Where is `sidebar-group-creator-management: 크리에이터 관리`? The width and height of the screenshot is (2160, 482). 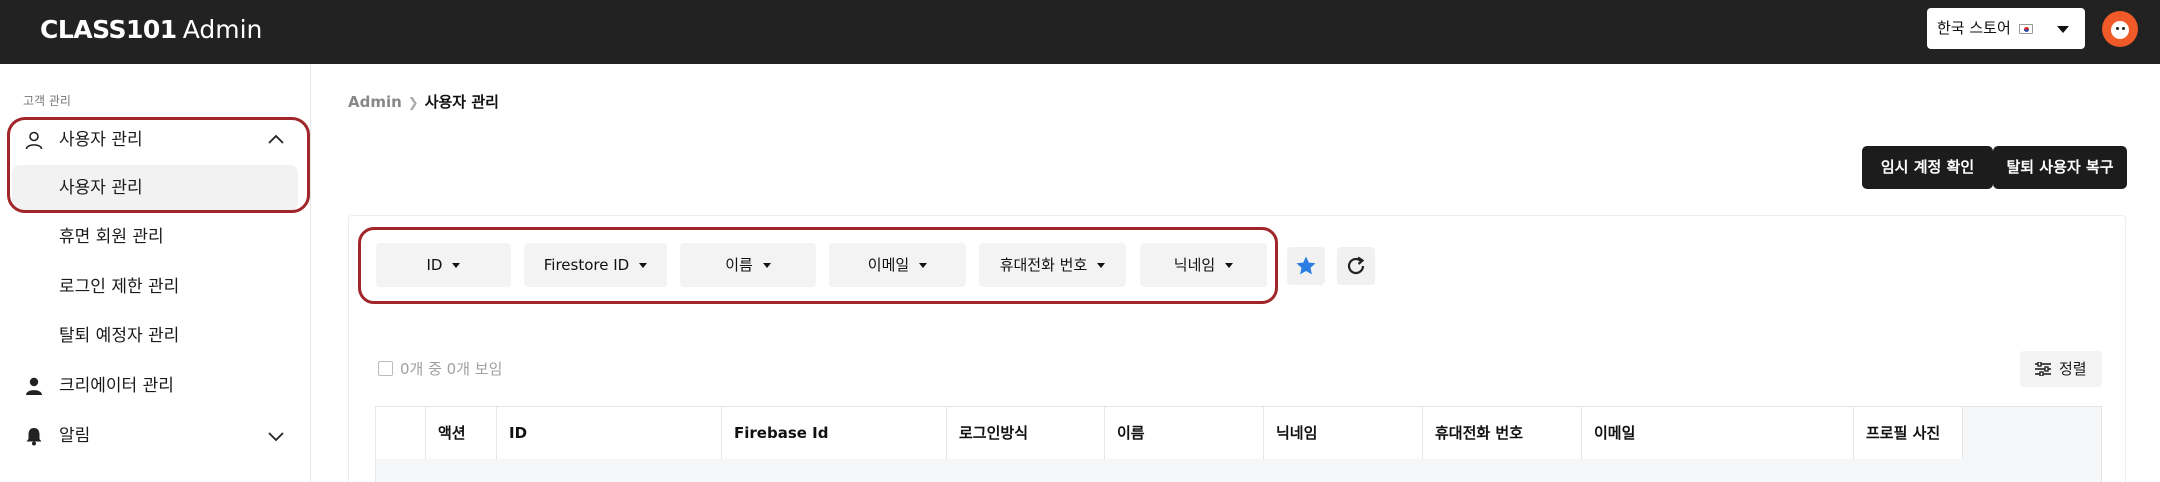
sidebar-group-creator-management: 크리에이터 관리 is located at coordinates (155, 386).